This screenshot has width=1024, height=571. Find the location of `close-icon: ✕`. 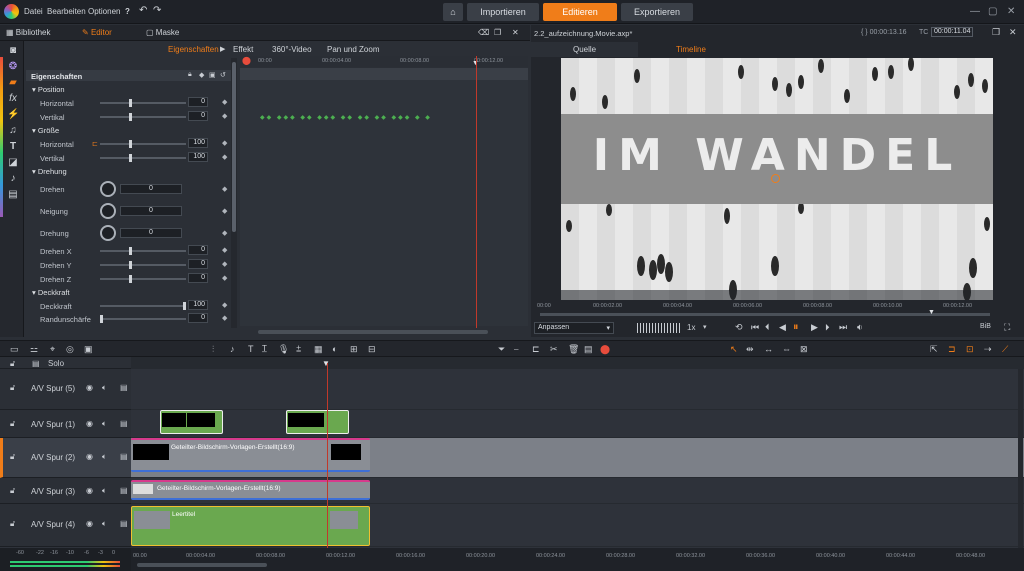

close-icon: ✕ is located at coordinates (1011, 11).